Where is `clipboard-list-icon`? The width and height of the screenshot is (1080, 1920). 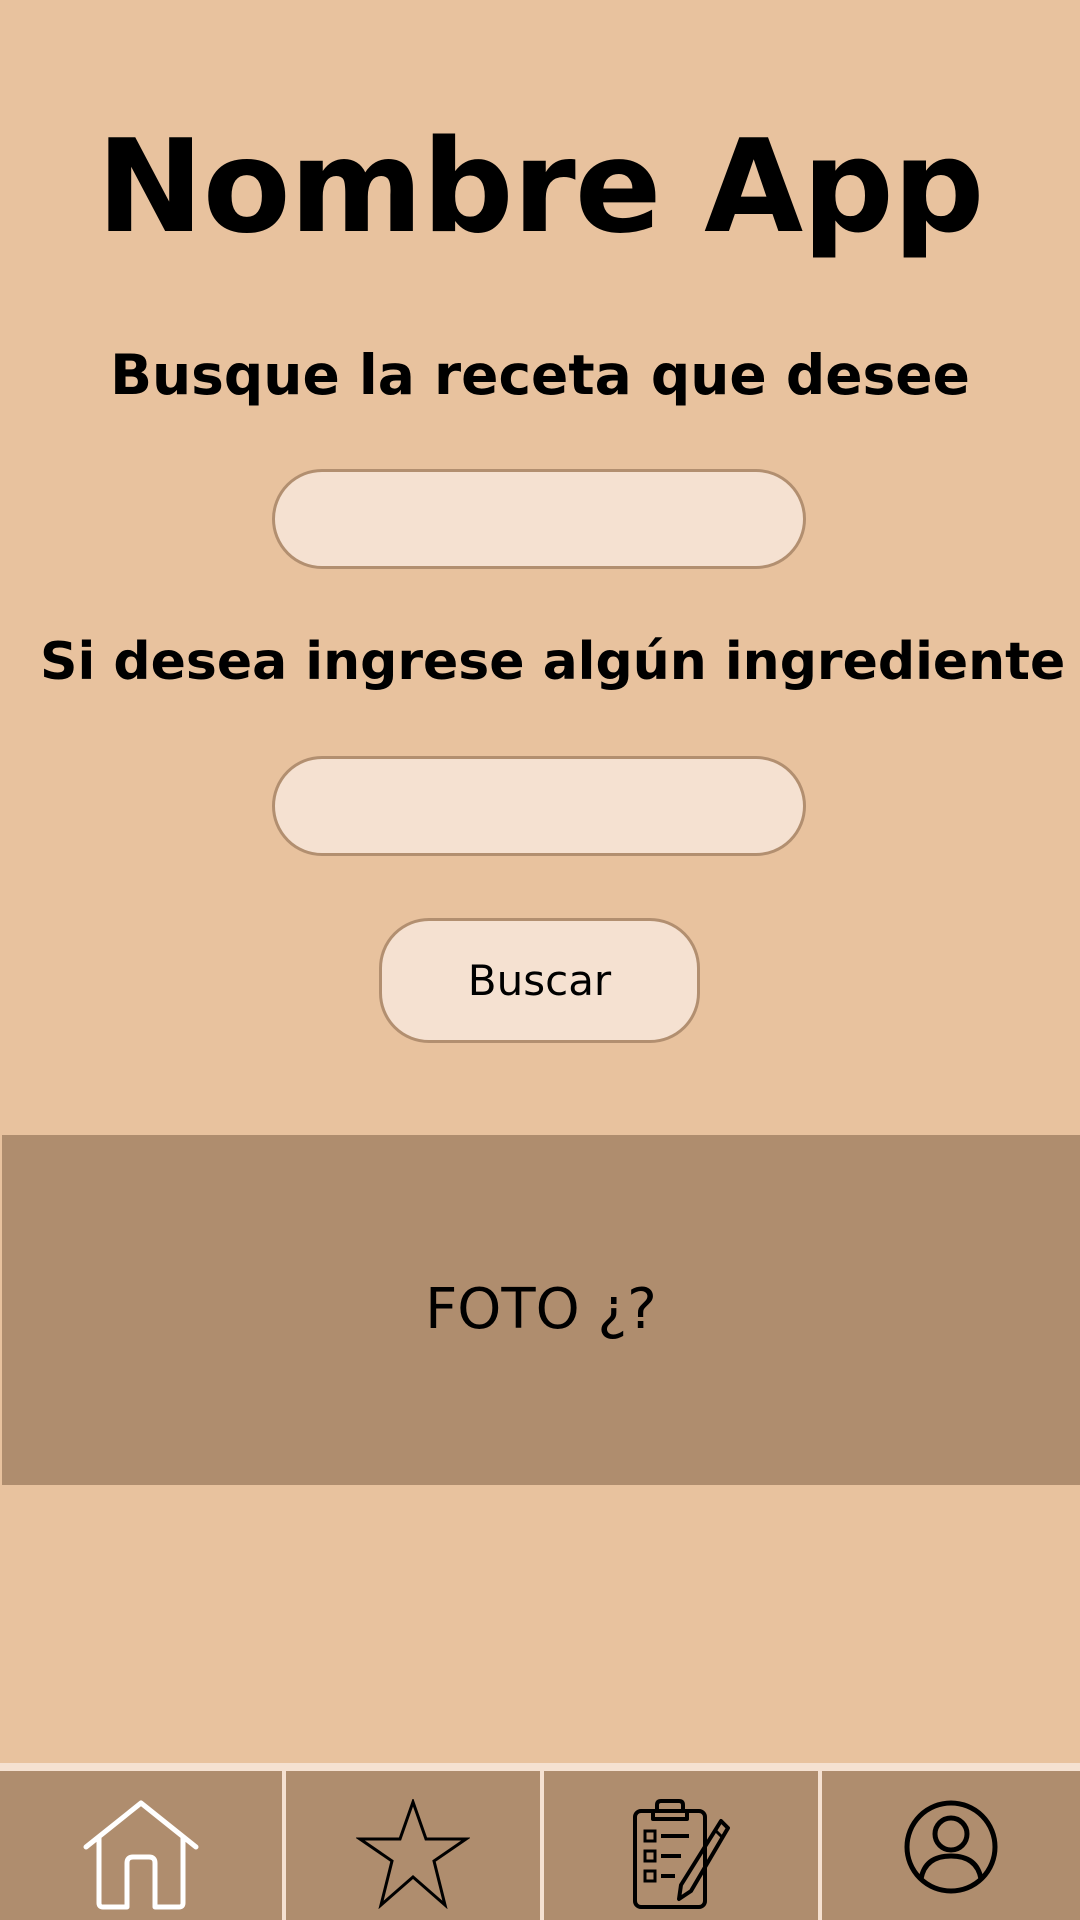
clipboard-list-icon is located at coordinates (681, 1841).